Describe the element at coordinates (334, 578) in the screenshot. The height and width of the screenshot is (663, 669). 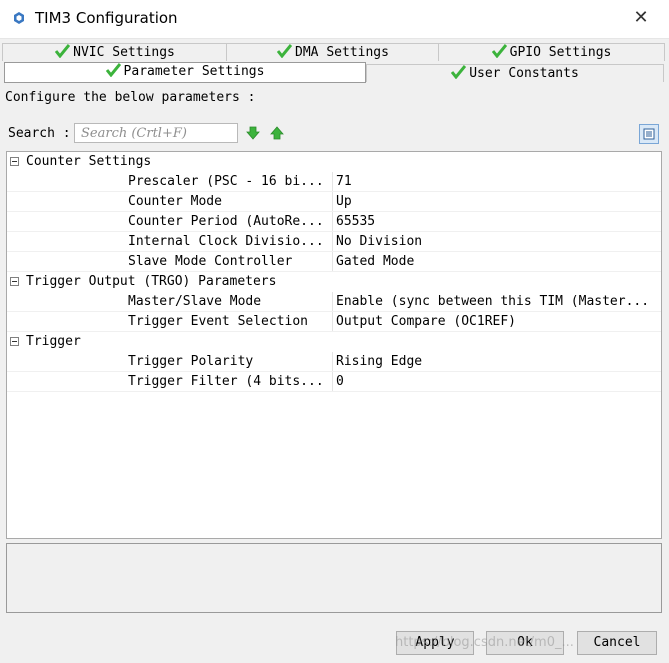
I see `description-panel` at that location.